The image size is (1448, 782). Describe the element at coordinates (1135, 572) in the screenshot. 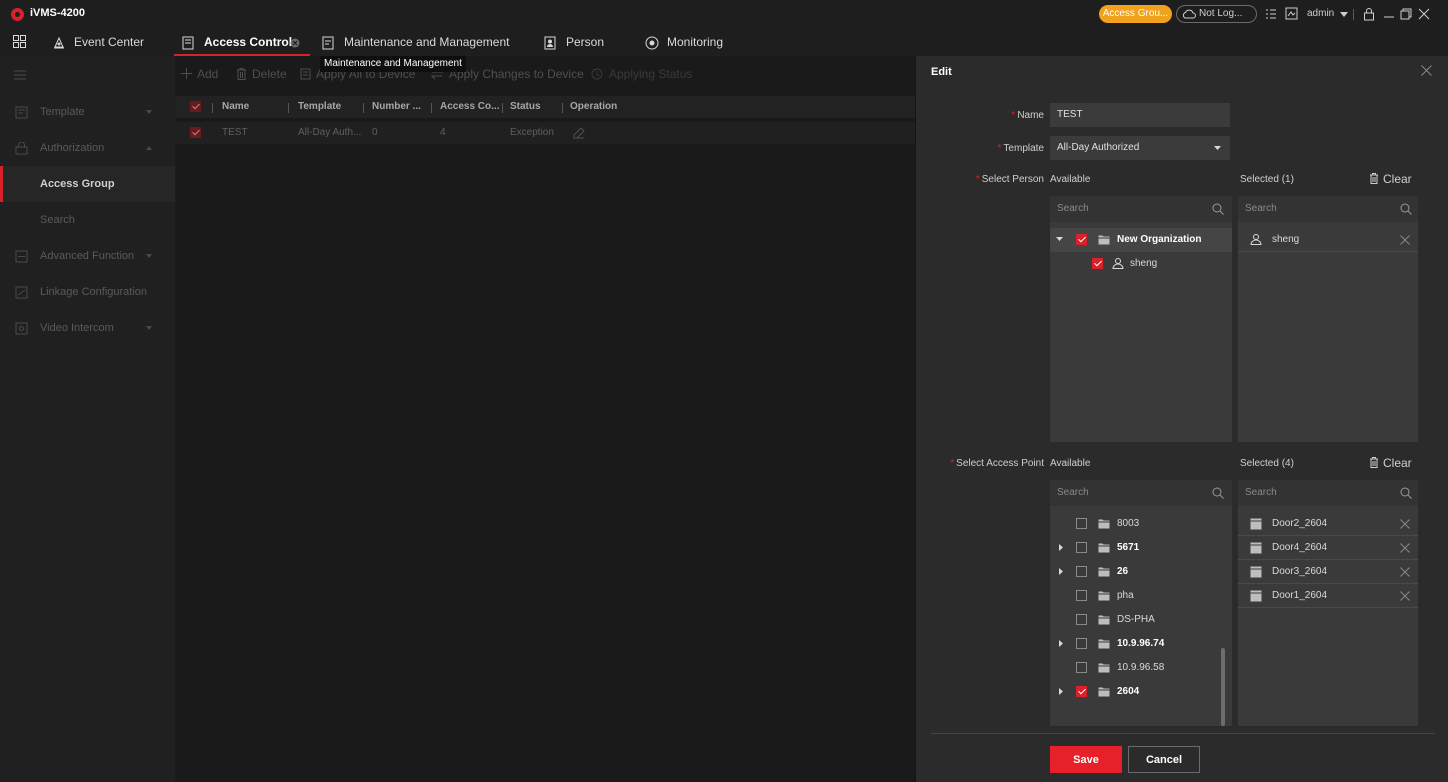

I see `ap-tree-item: 26` at that location.